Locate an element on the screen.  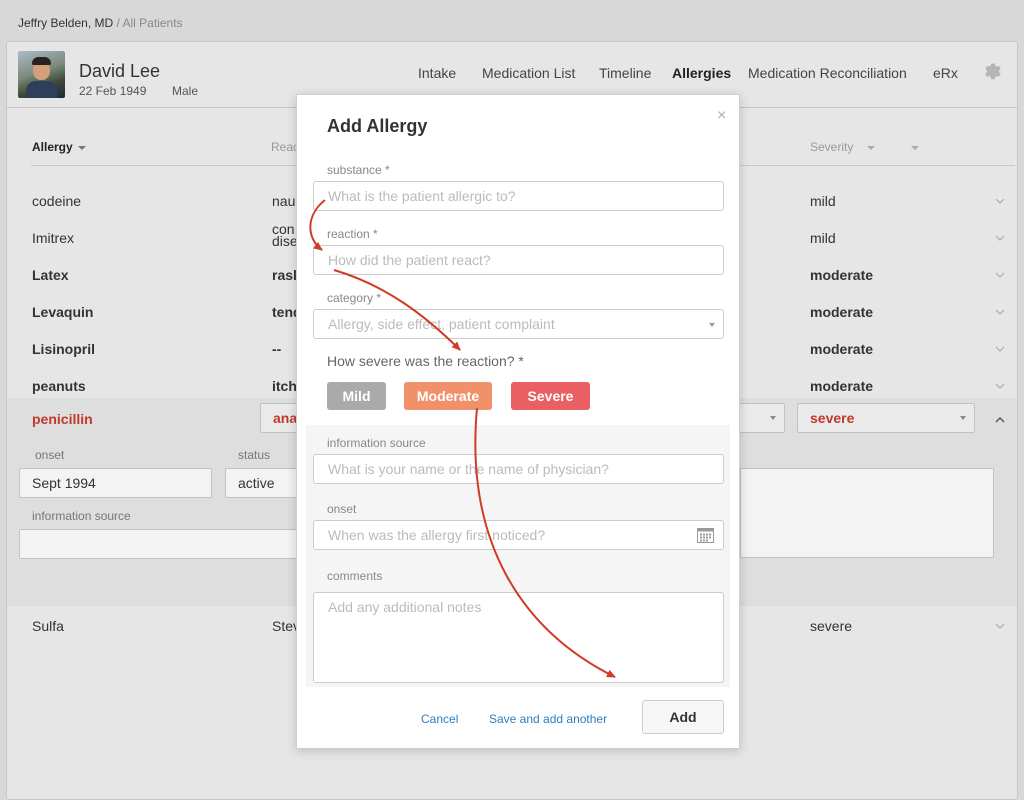
sort-caret-icon is located at coordinates (81, 147).